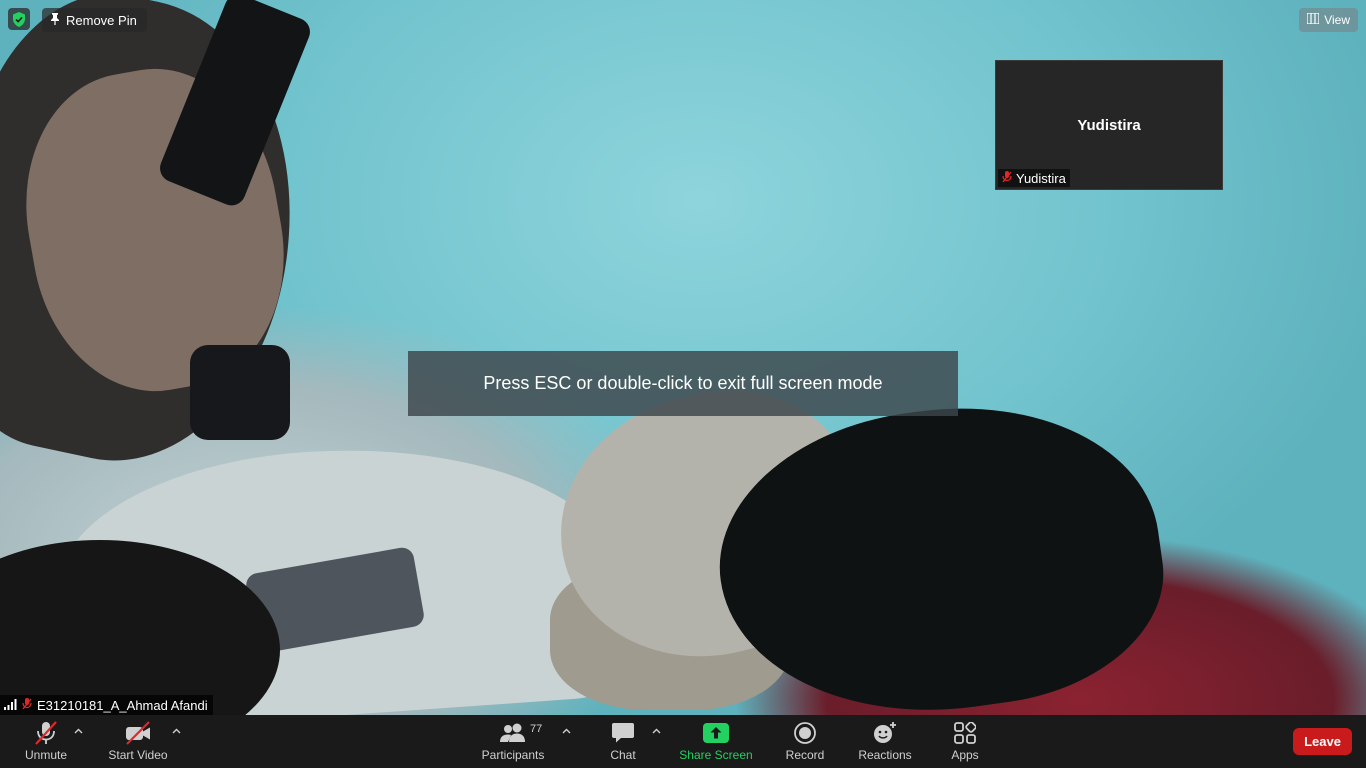 Image resolution: width=1366 pixels, height=768 pixels. I want to click on reactions-label: Reactions, so click(885, 755).